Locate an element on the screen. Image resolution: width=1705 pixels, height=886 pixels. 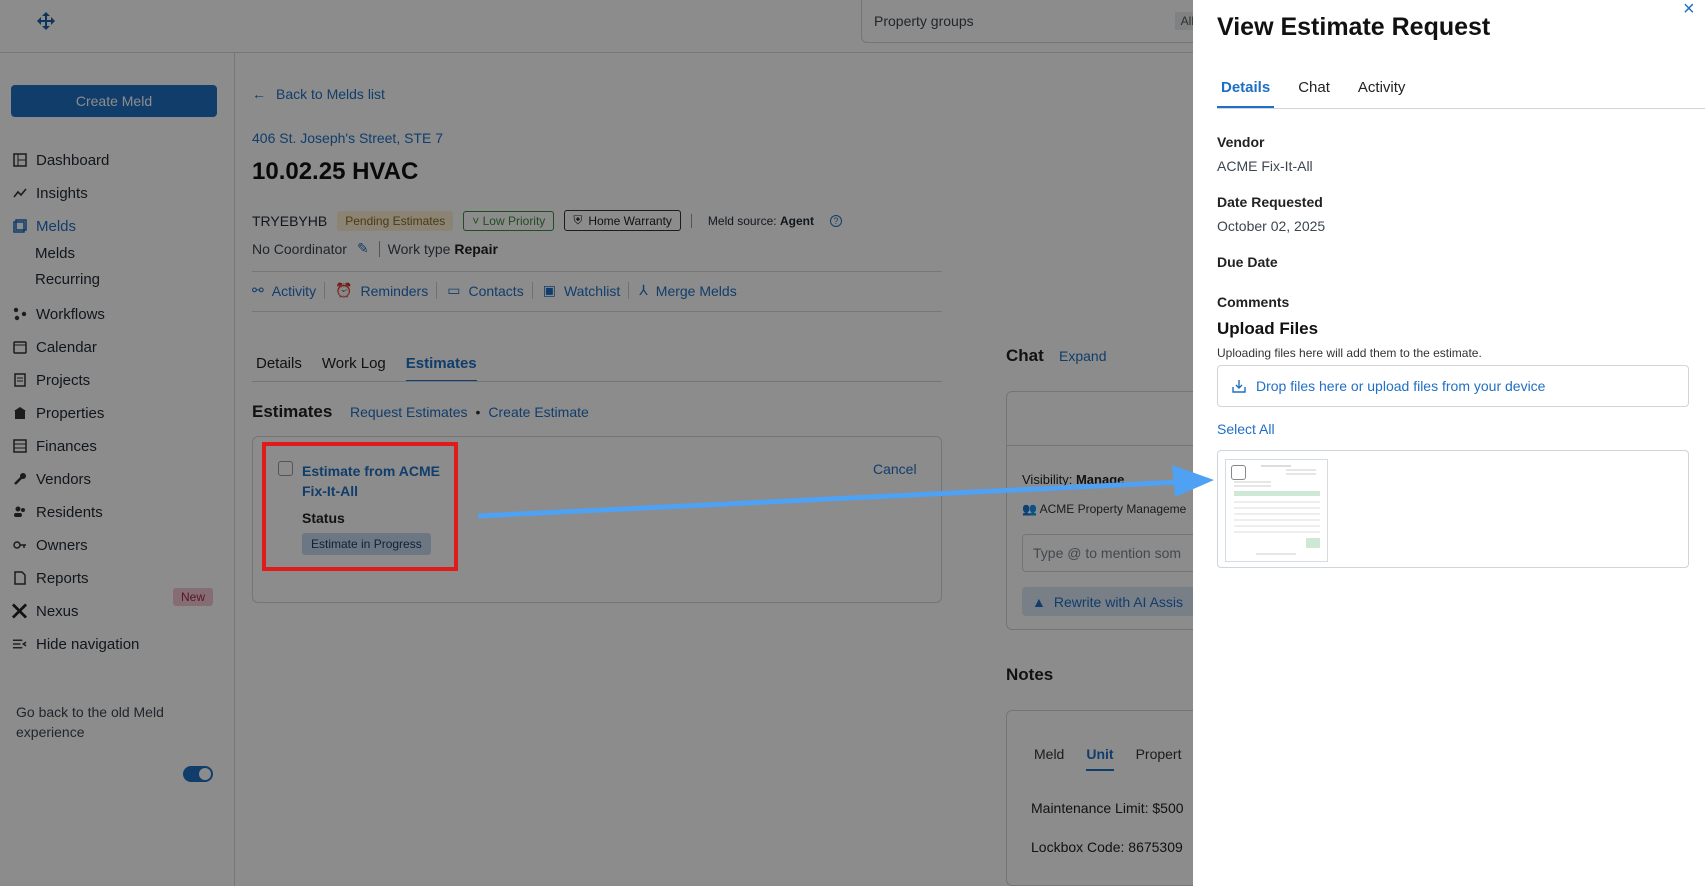
vendor-value: ACME Fix-It-All is located at coordinates (1265, 166).